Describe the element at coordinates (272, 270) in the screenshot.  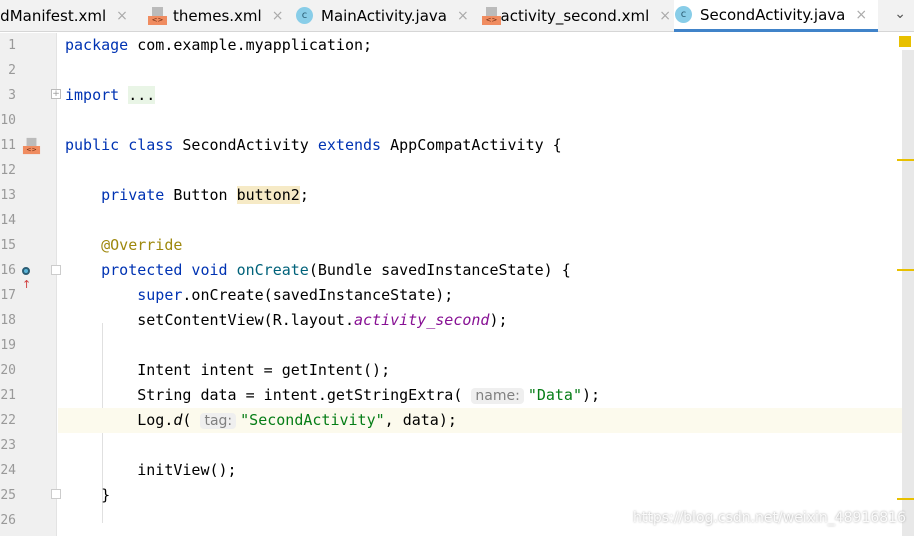
I see `code-token: onCreate` at that location.